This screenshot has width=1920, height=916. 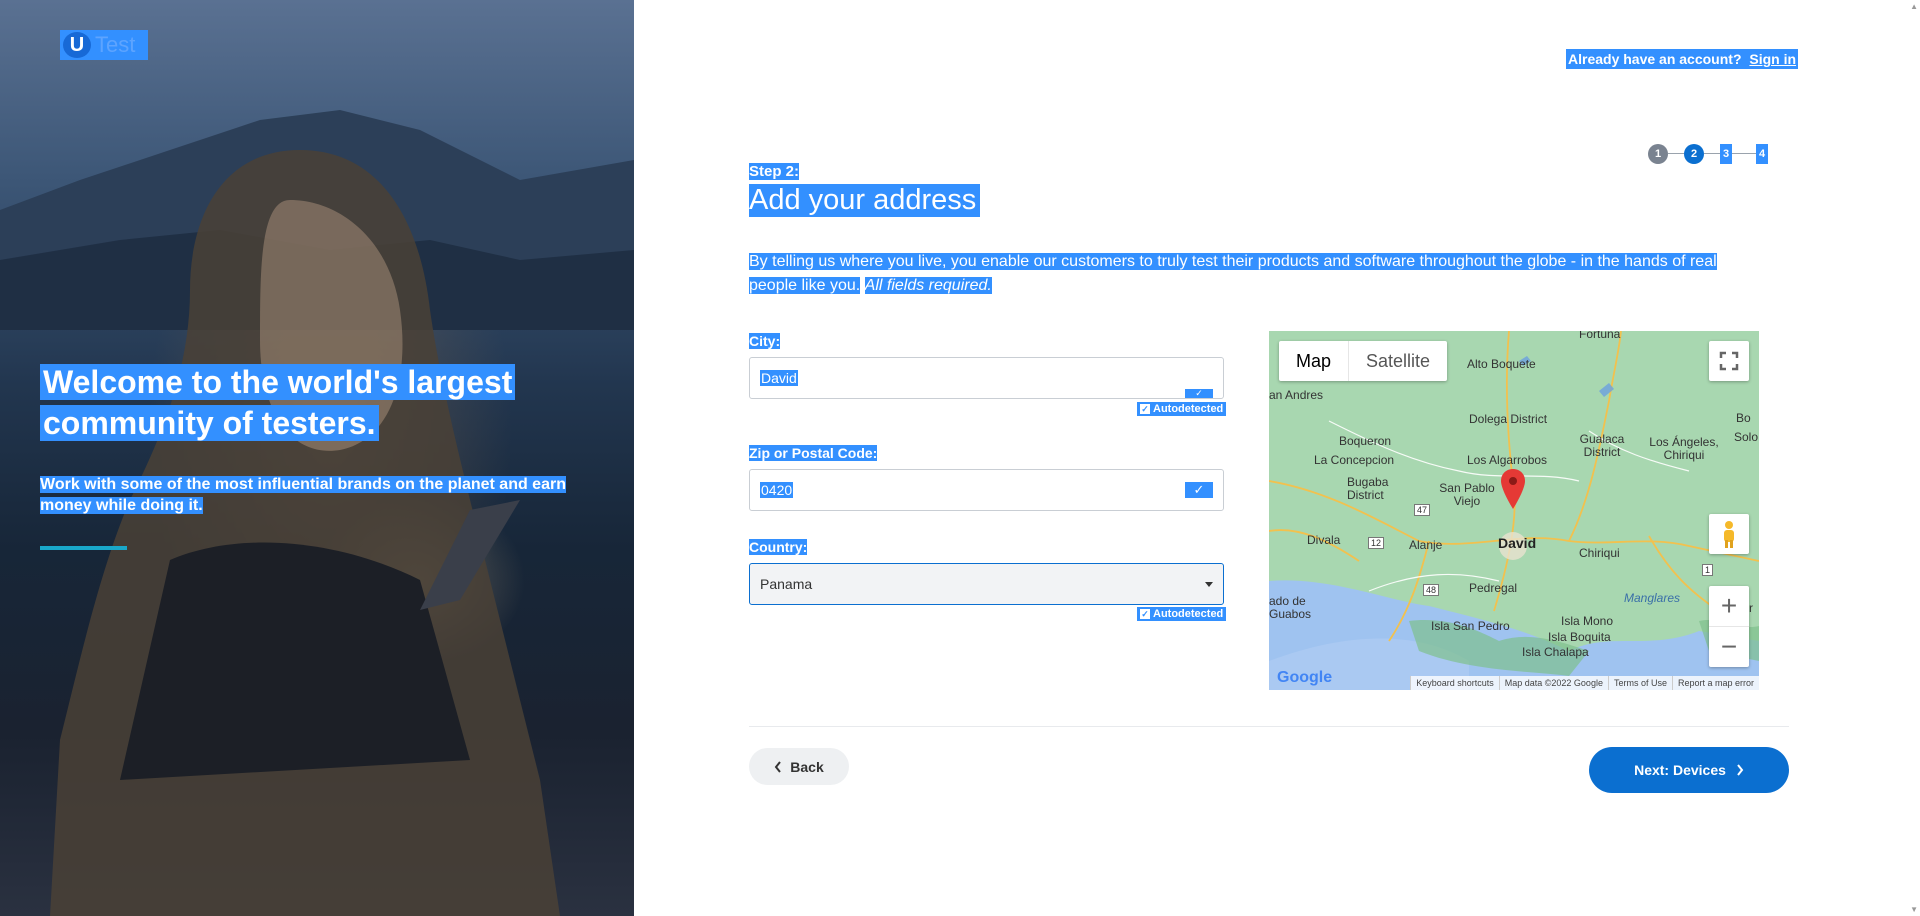 What do you see at coordinates (1398, 361) in the screenshot?
I see `map-type-satellite-button: Satellite` at bounding box center [1398, 361].